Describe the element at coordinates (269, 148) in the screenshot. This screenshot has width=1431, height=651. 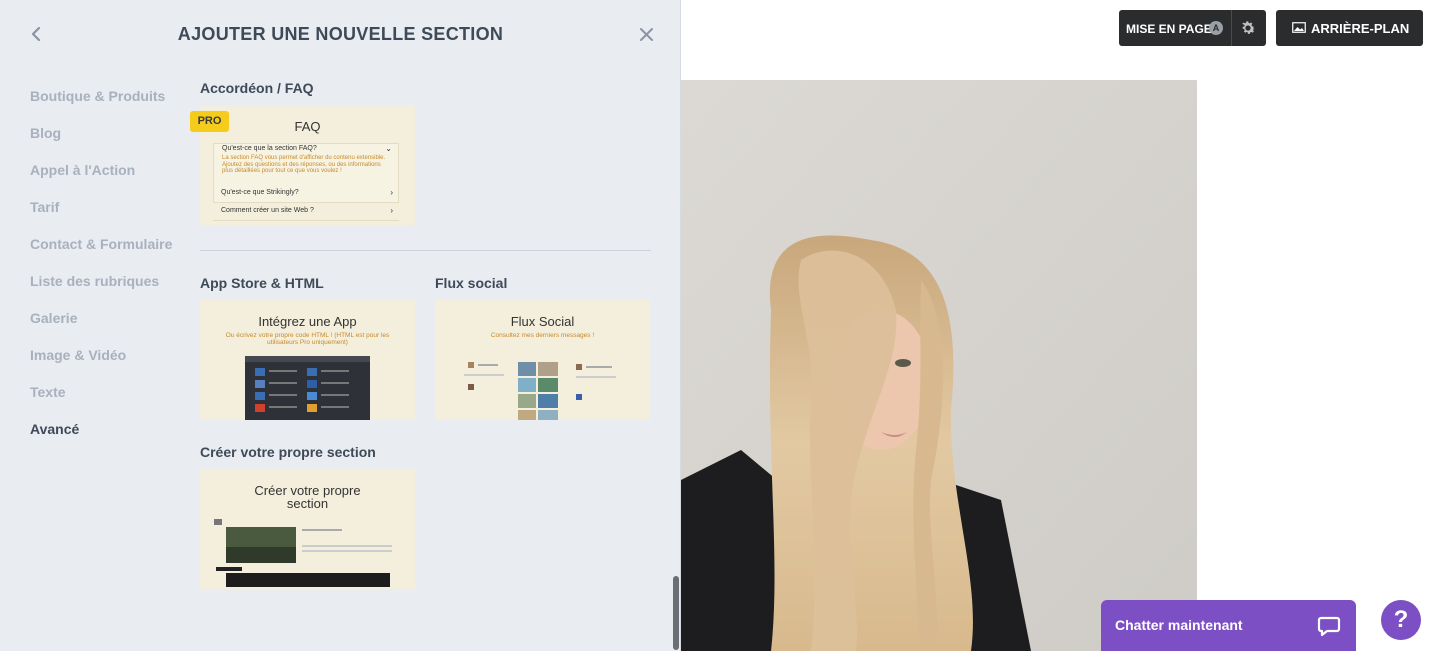
I see `faq-question-1: Qu'est-ce que la section FAQ?` at that location.